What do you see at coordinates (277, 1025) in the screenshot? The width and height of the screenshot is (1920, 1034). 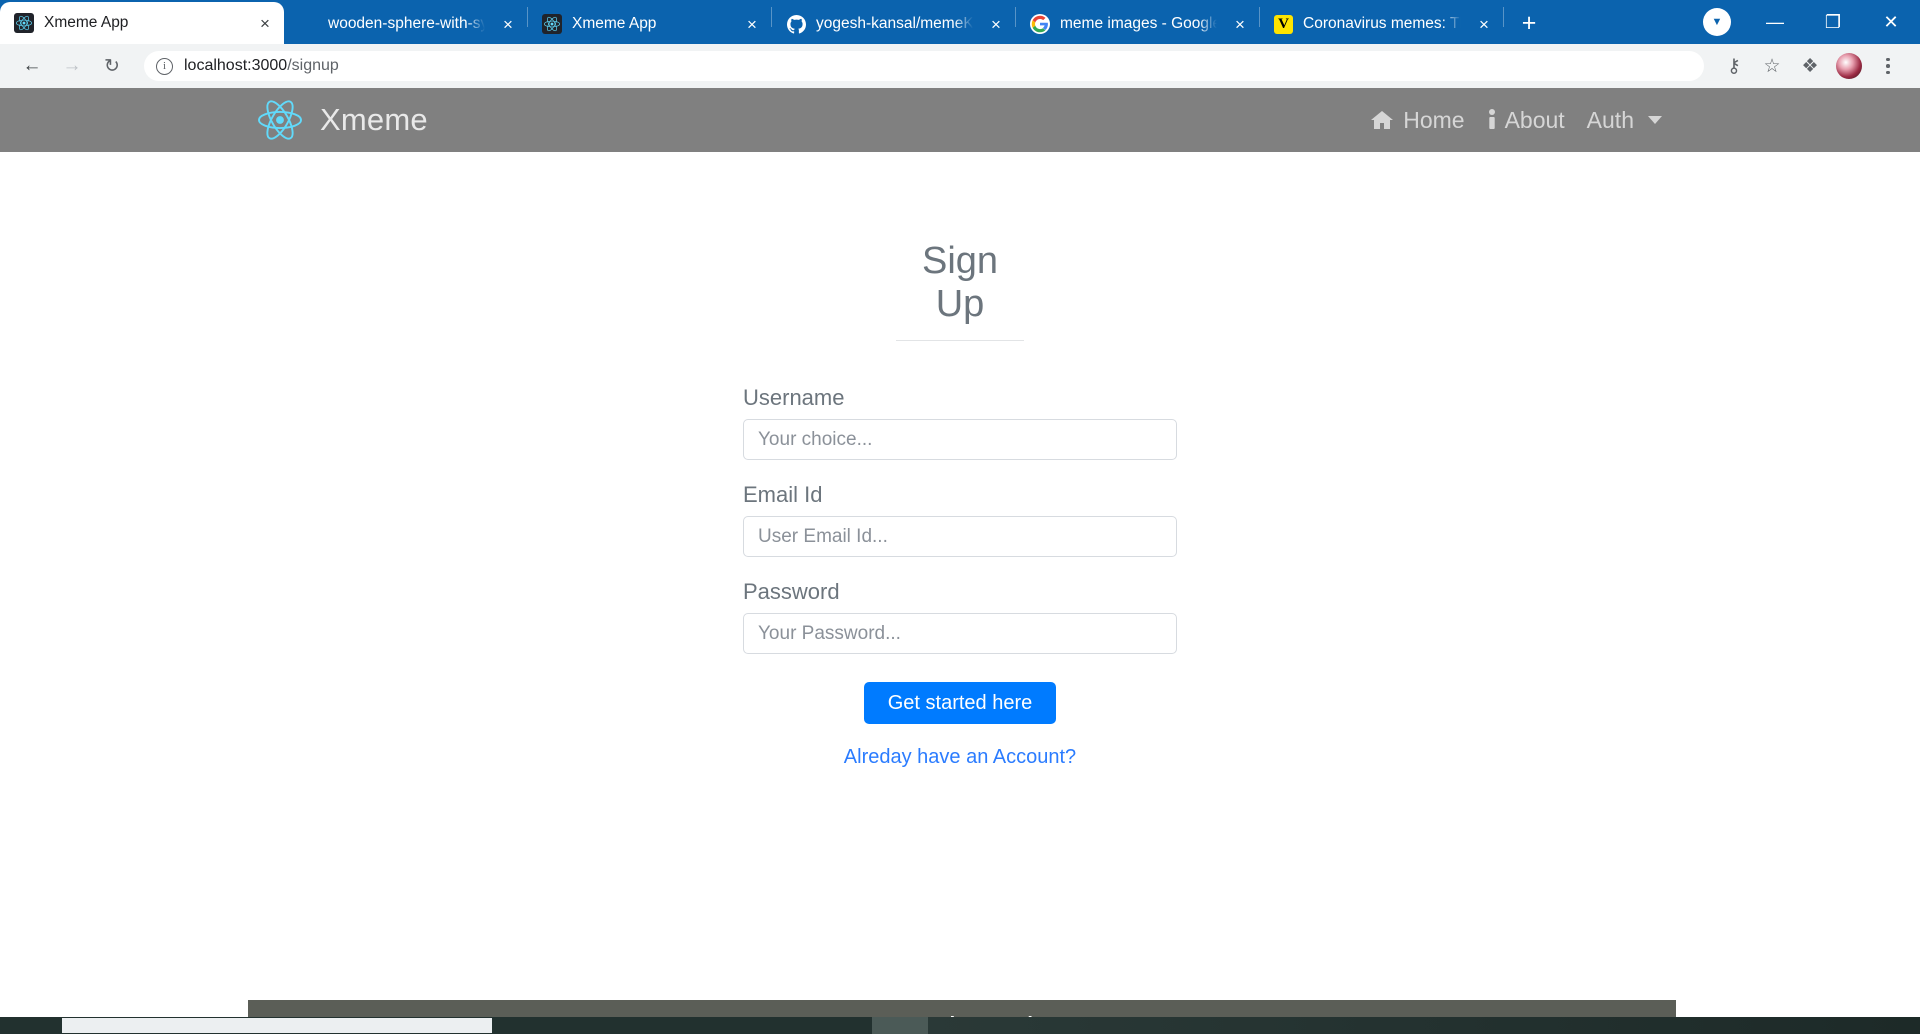 I see `scrollbar-thumb` at bounding box center [277, 1025].